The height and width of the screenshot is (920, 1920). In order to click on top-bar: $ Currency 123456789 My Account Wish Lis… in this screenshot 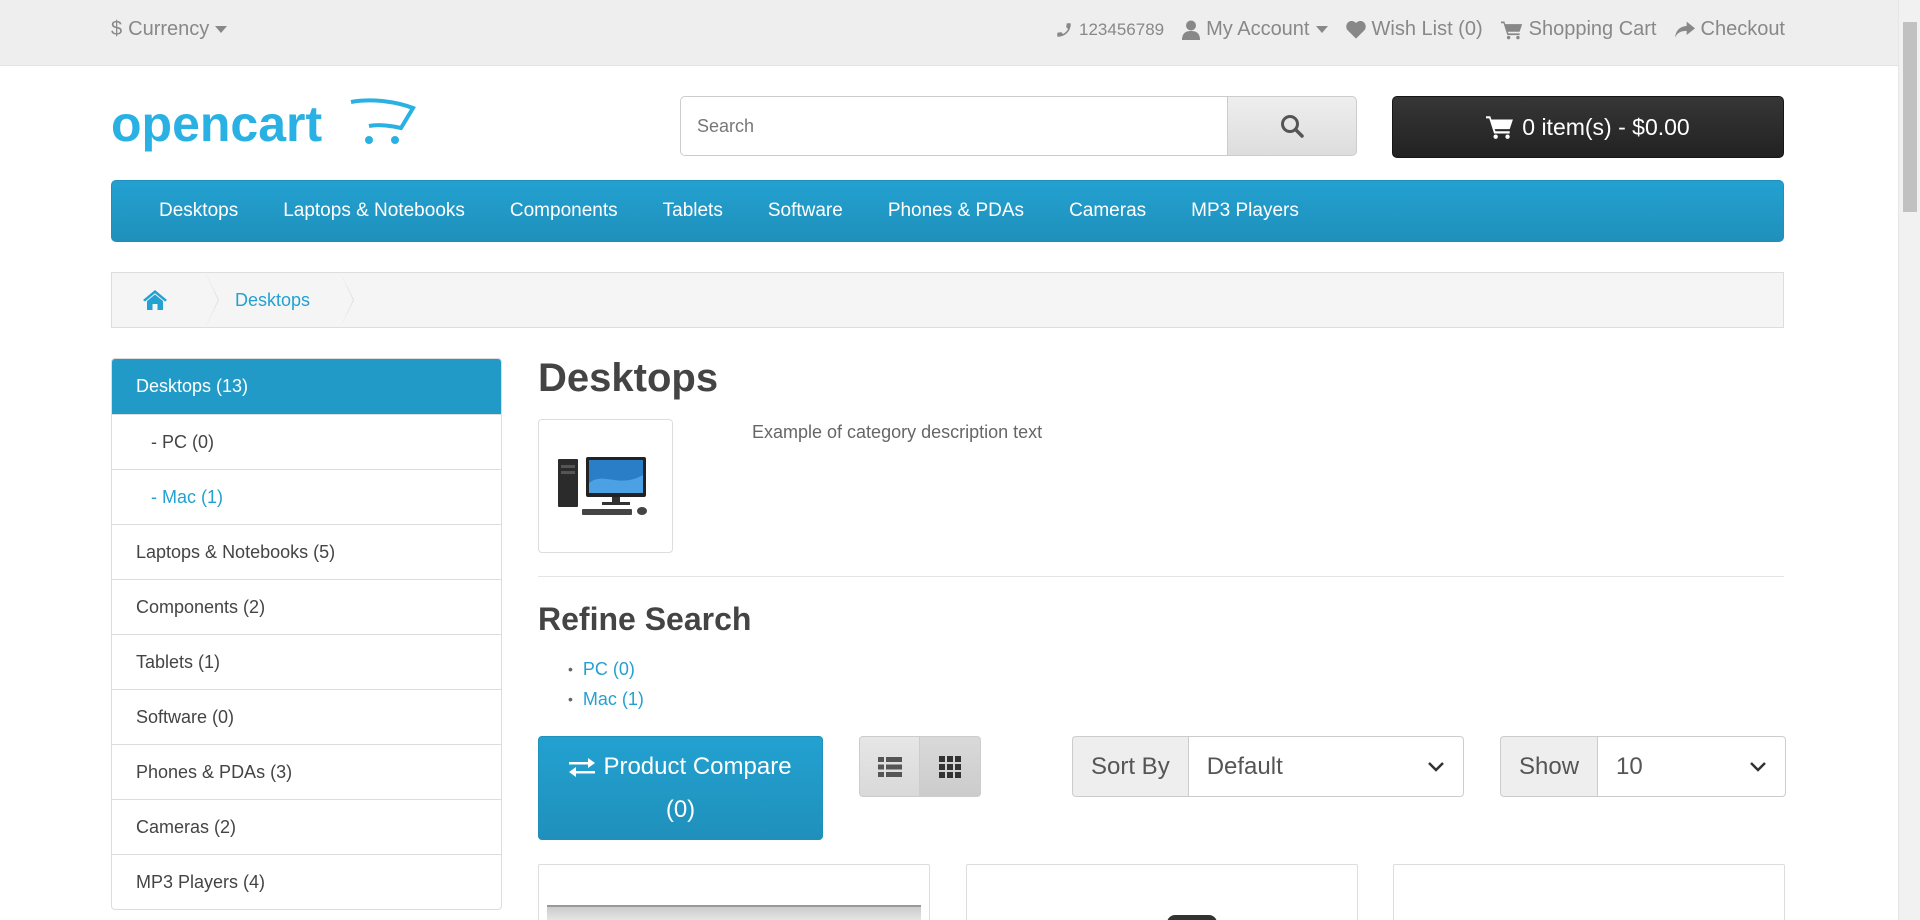, I will do `click(949, 33)`.